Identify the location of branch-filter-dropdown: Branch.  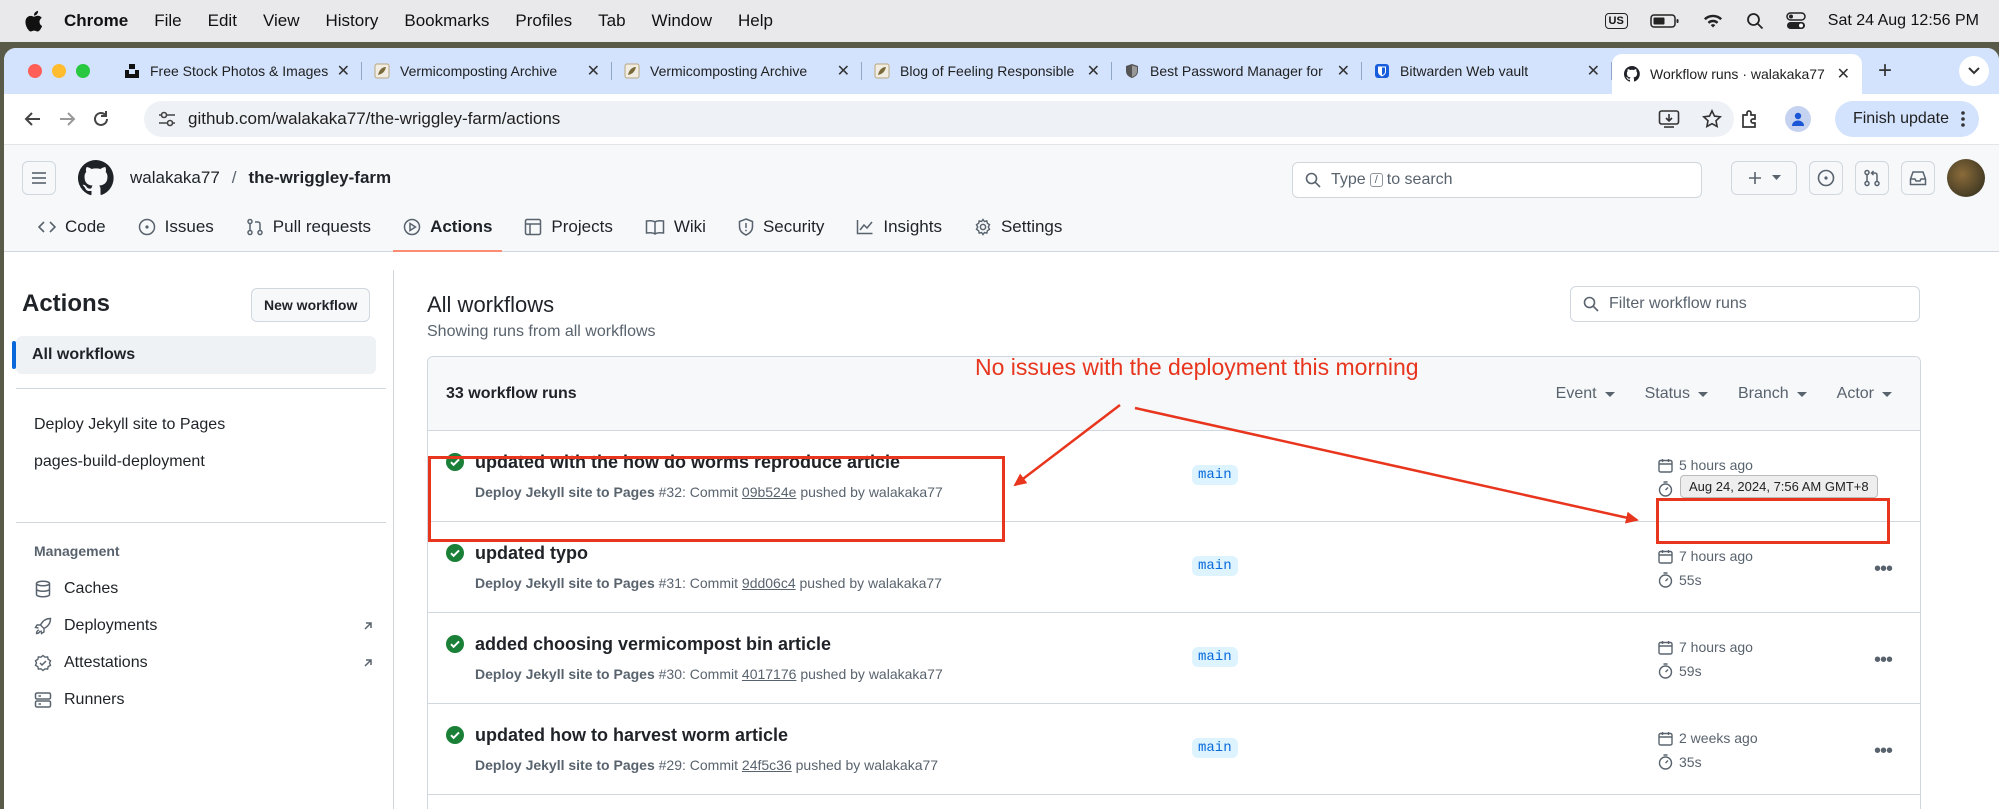
(1772, 394).